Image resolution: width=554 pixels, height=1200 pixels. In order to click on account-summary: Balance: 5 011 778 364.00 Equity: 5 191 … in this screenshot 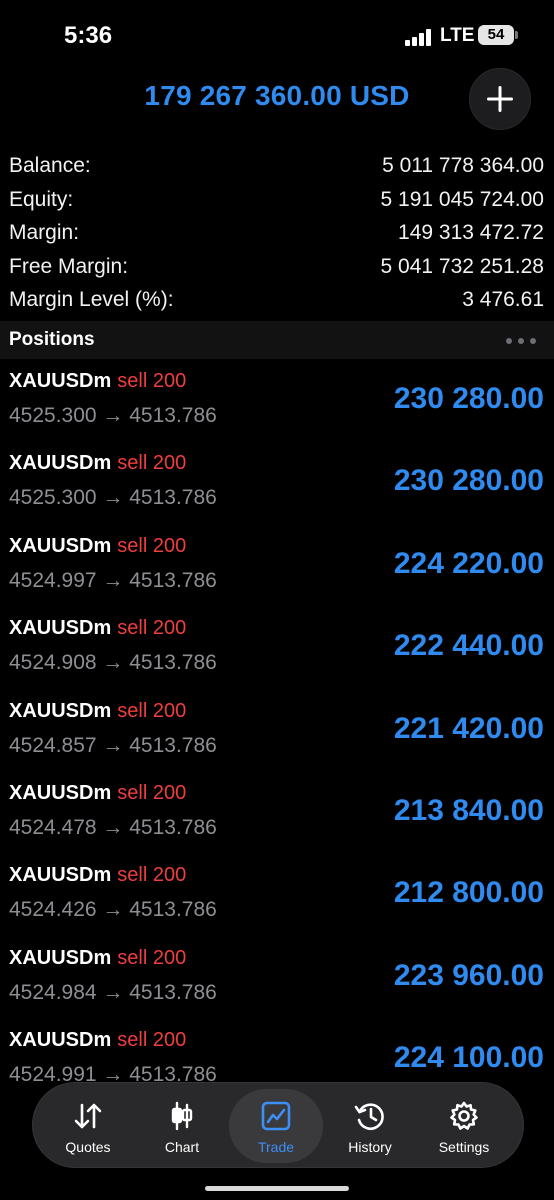, I will do `click(277, 236)`.